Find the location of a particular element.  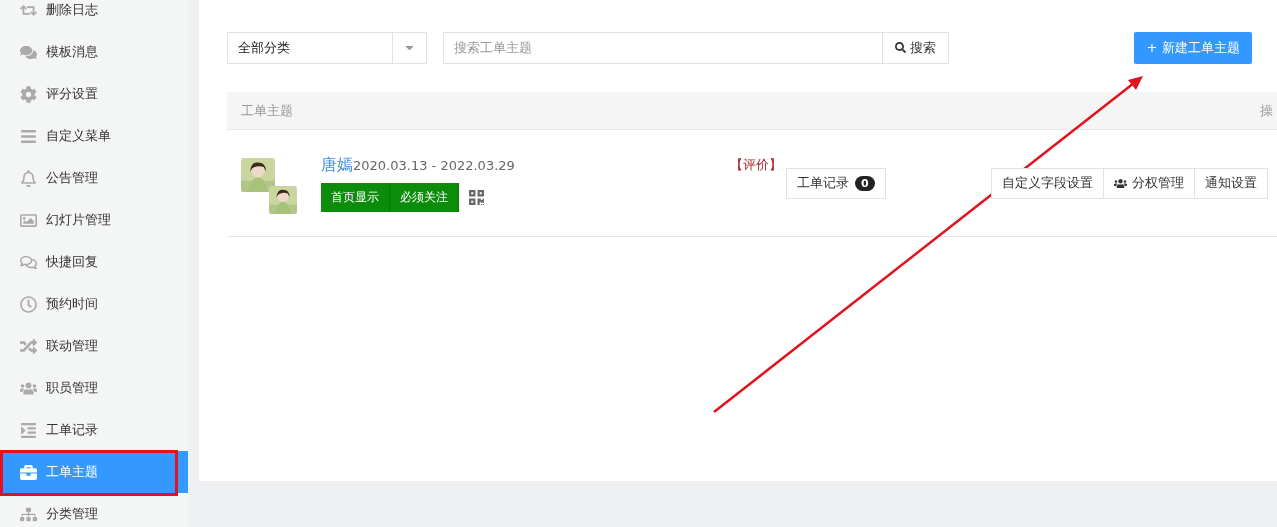

sidebar-item: 工单记录 is located at coordinates (94, 430).